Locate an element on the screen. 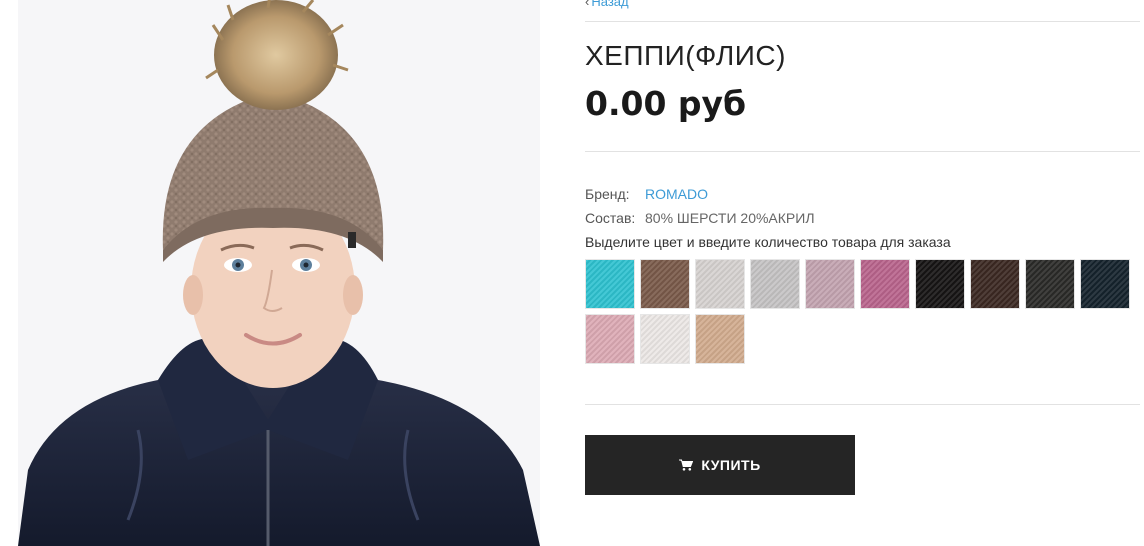  brand-label: Бренд: is located at coordinates (607, 194).